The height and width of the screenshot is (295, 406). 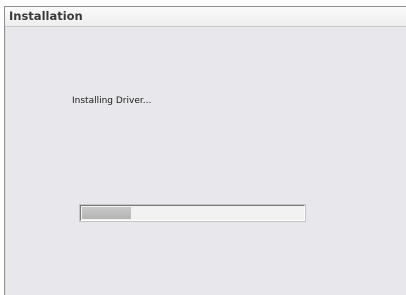 I want to click on progress-bar, so click(x=192, y=213).